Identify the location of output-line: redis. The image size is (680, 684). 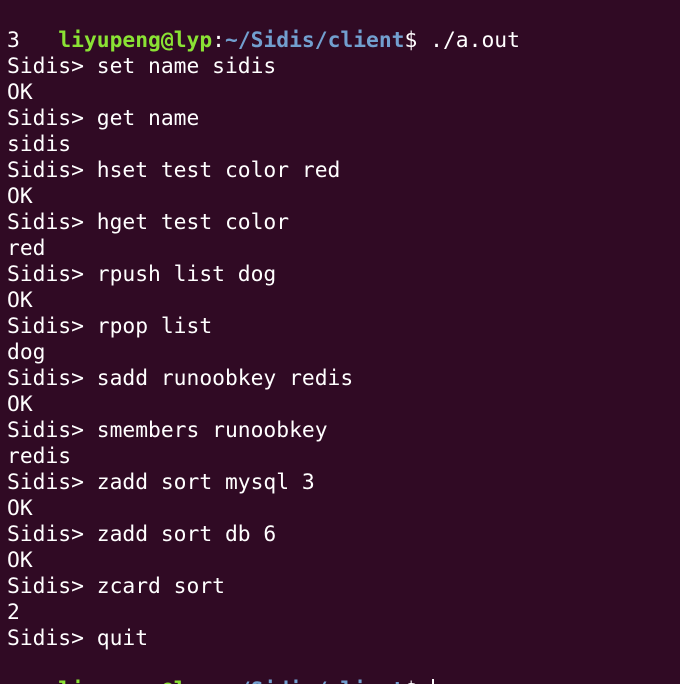
(39, 456).